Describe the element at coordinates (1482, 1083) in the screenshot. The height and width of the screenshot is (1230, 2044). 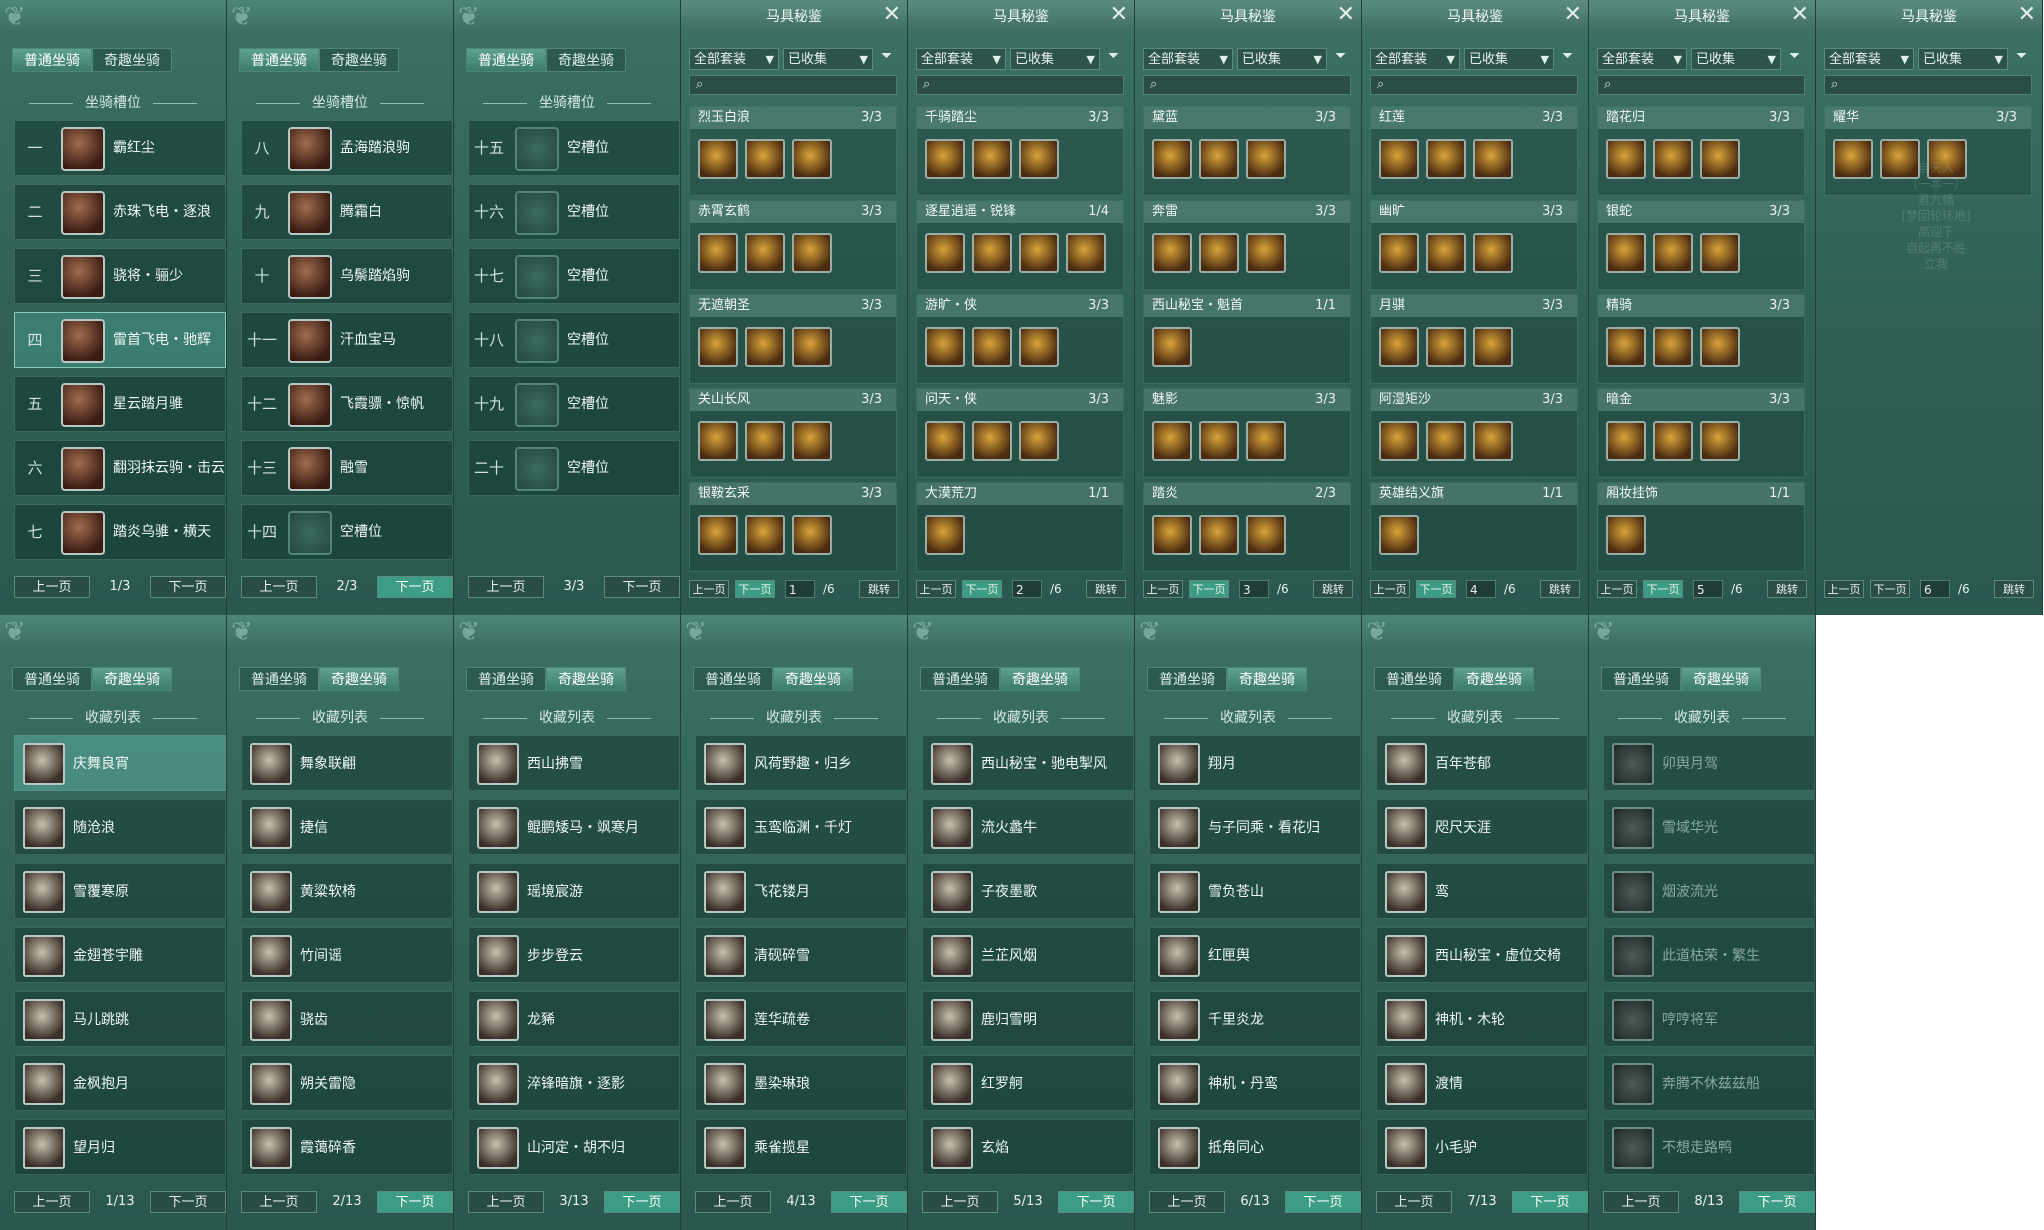
I see `collection-item: 渡情` at that location.